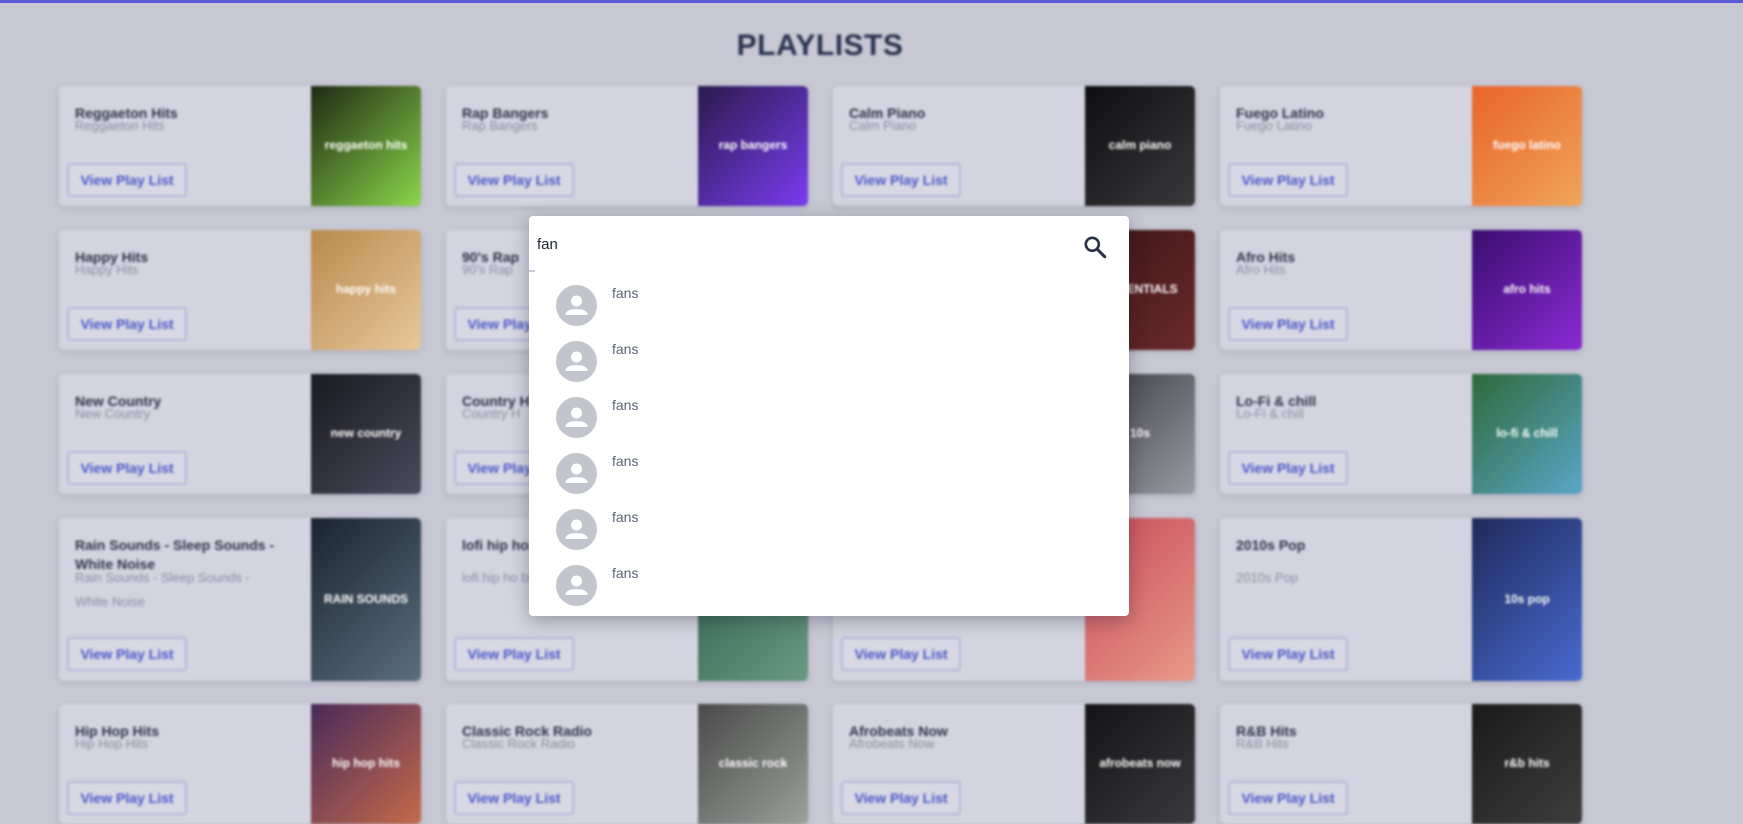 The height and width of the screenshot is (824, 1743). I want to click on cover-text: happy hits, so click(365, 289).